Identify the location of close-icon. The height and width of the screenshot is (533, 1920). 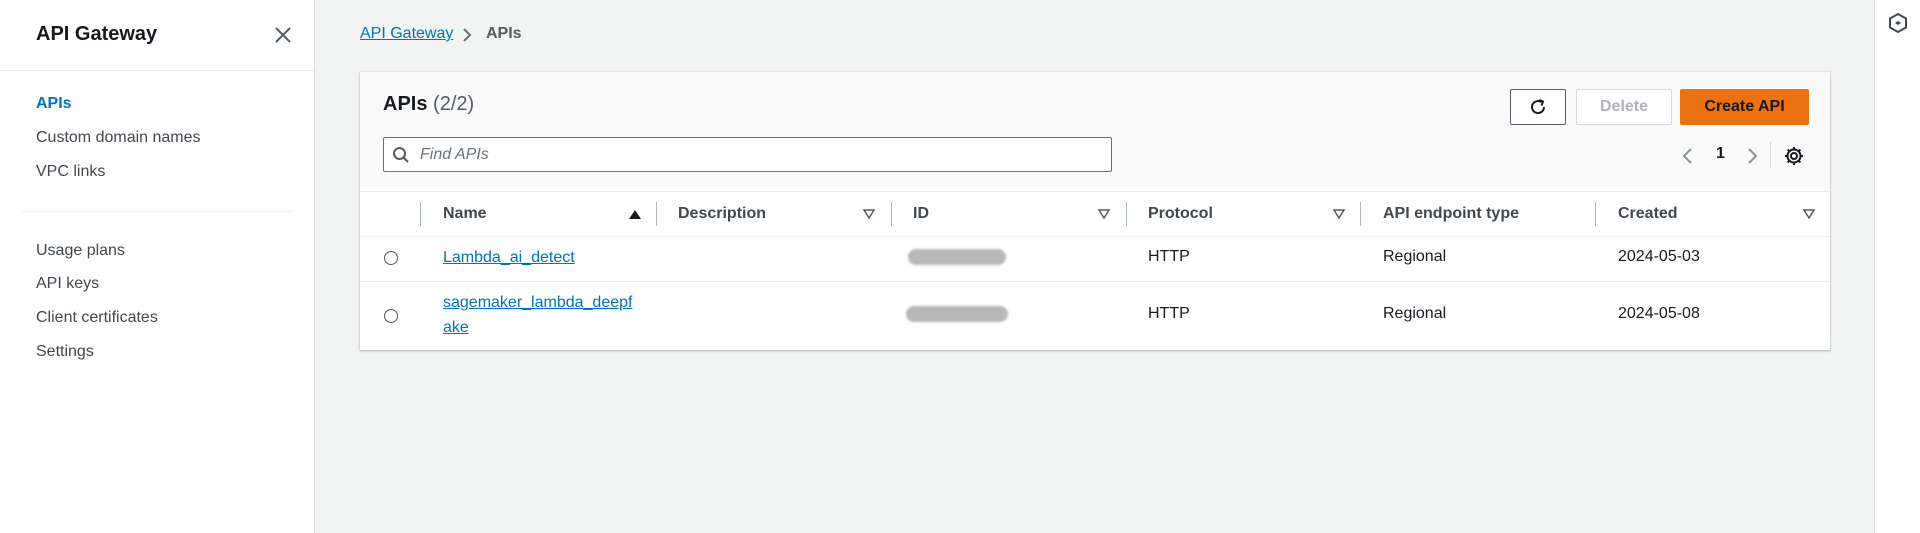
(283, 35).